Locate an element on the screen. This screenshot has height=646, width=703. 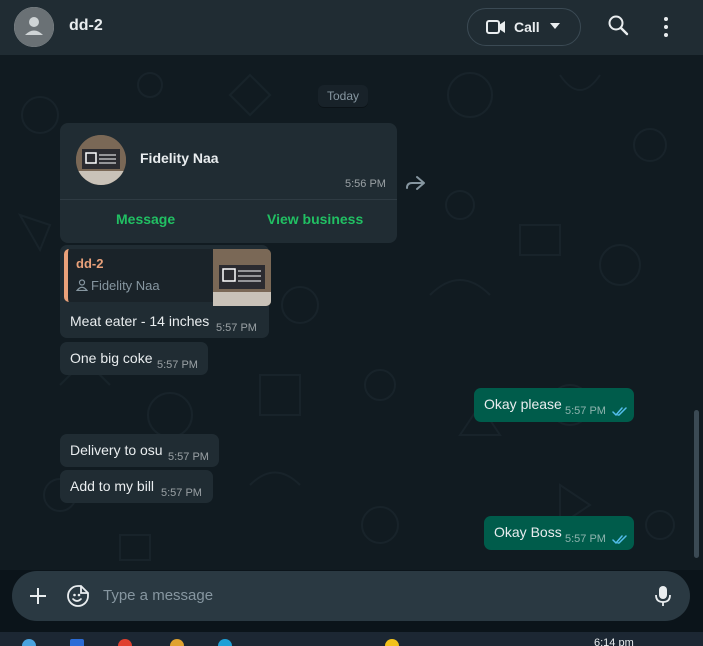
business-name: Fidelity Naa is located at coordinates (179, 158).